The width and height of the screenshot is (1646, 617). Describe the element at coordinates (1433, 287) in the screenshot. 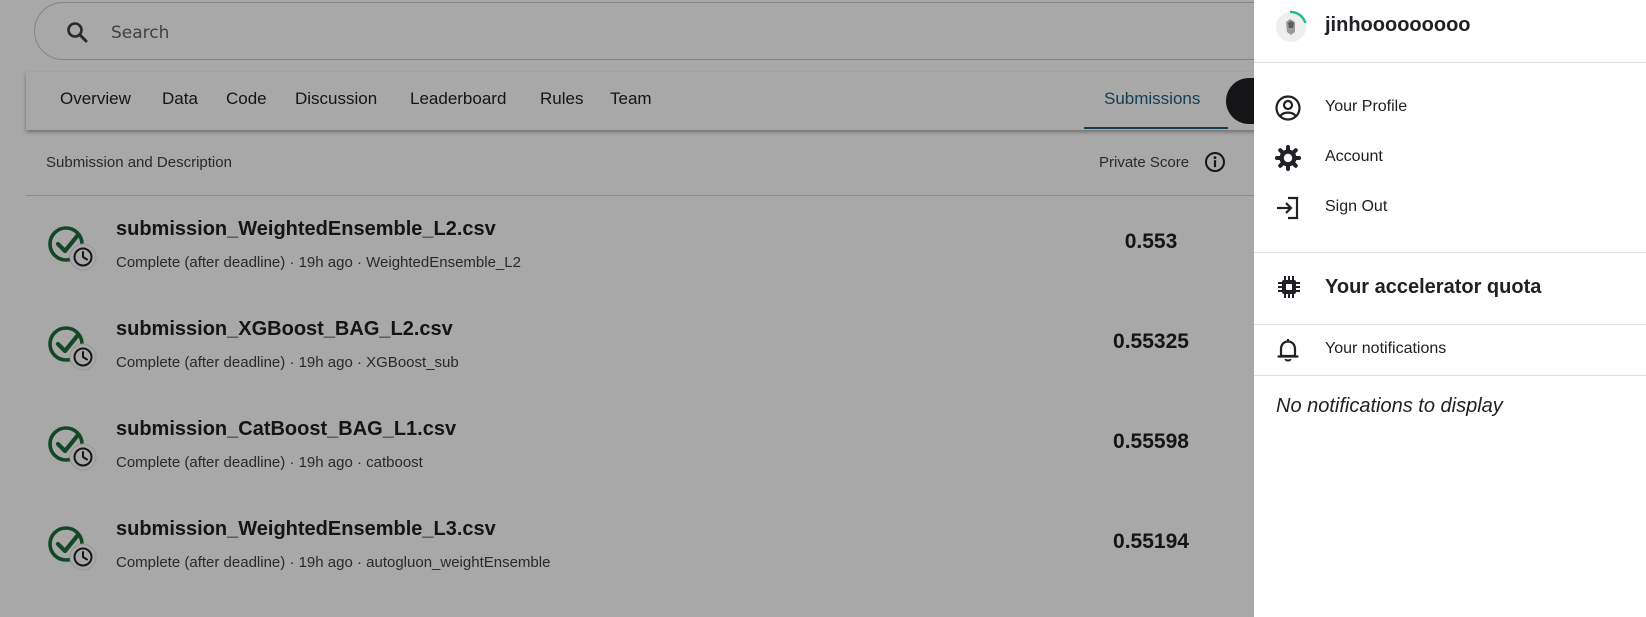

I see `accelerator-quota-label: Your accelerator quota` at that location.